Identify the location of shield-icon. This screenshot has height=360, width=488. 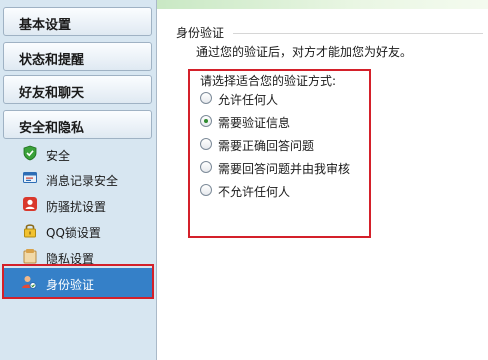
(30, 153).